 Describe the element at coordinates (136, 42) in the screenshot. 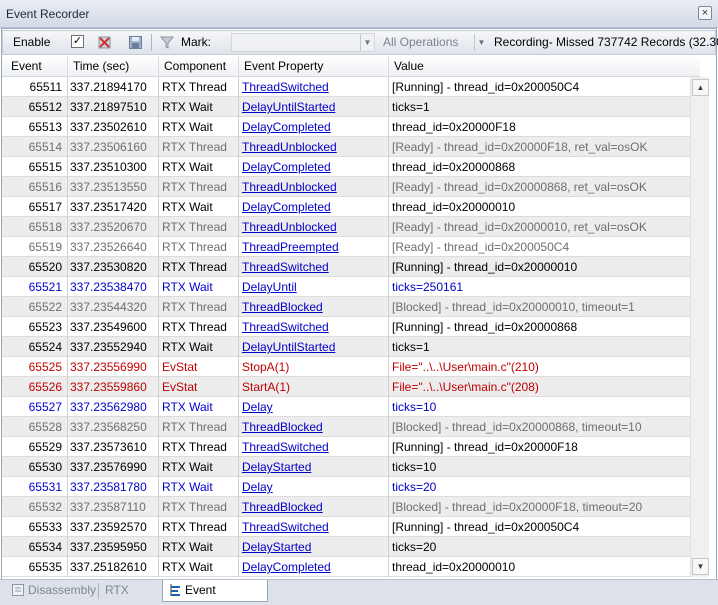

I see `save-icon` at that location.